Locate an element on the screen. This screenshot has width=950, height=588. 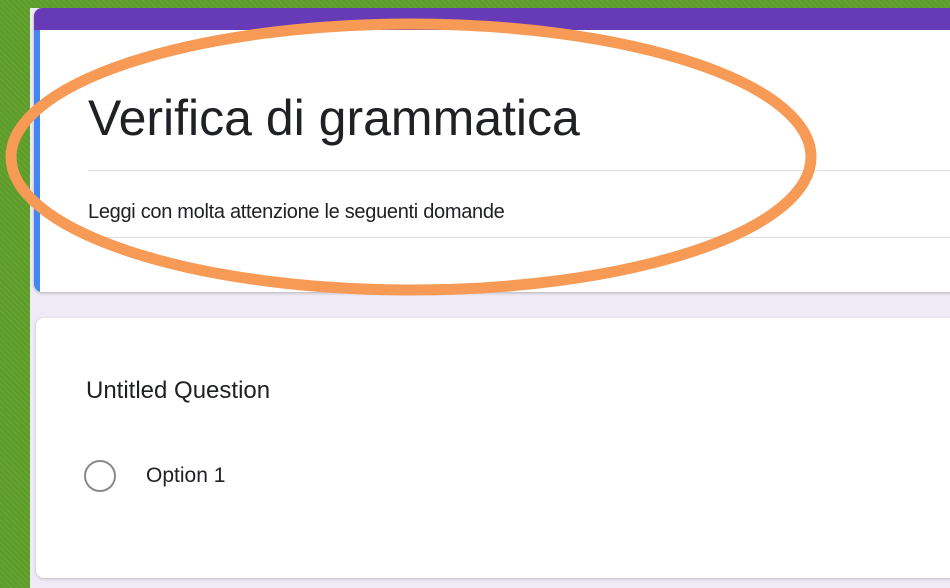
focus-indicator-bar is located at coordinates (37, 161).